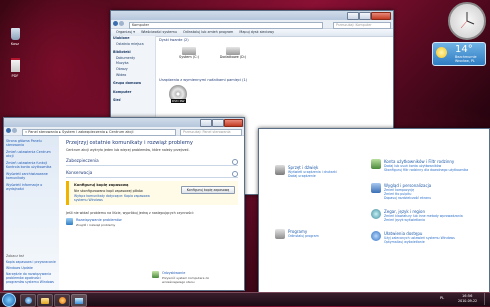 The image size is (490, 307). What do you see at coordinates (235, 174) in the screenshot?
I see `collapse-chevron-icon` at bounding box center [235, 174].